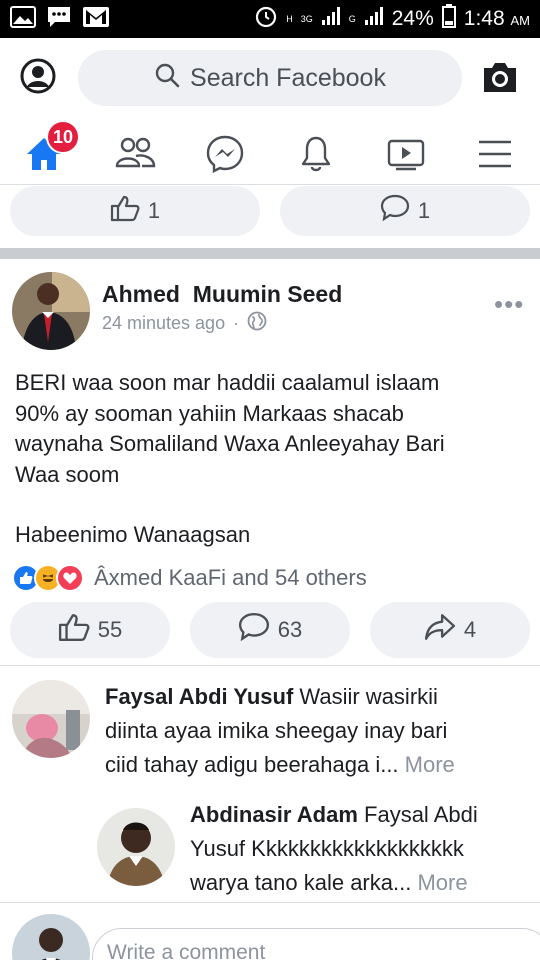 Image resolution: width=540 pixels, height=960 pixels. I want to click on previous-post-actions: 1 1, so click(270, 214).